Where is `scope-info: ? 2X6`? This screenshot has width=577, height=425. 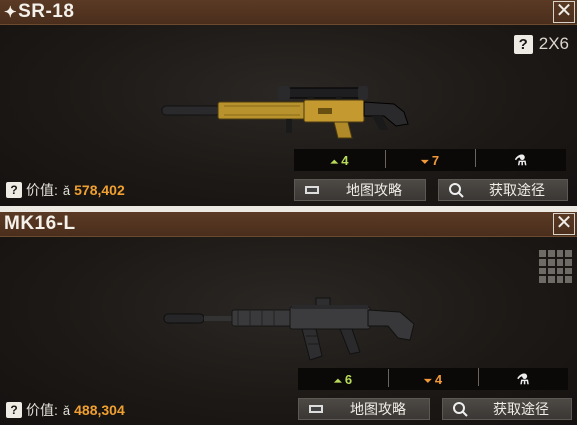 scope-info: ? 2X6 is located at coordinates (541, 44).